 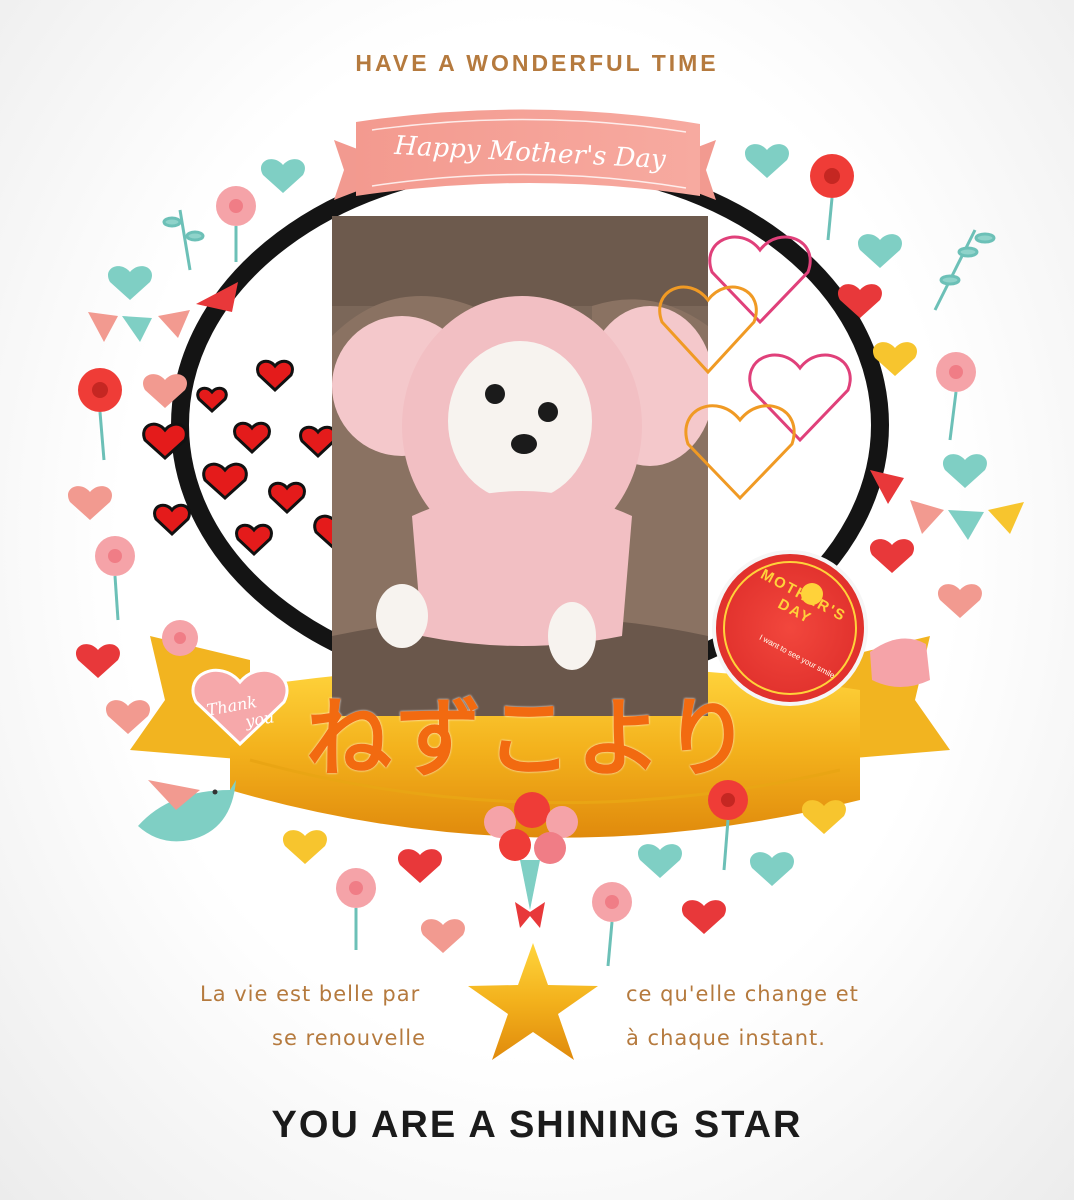 What do you see at coordinates (530, 739) in the screenshot?
I see `name-text: ねずこより` at bounding box center [530, 739].